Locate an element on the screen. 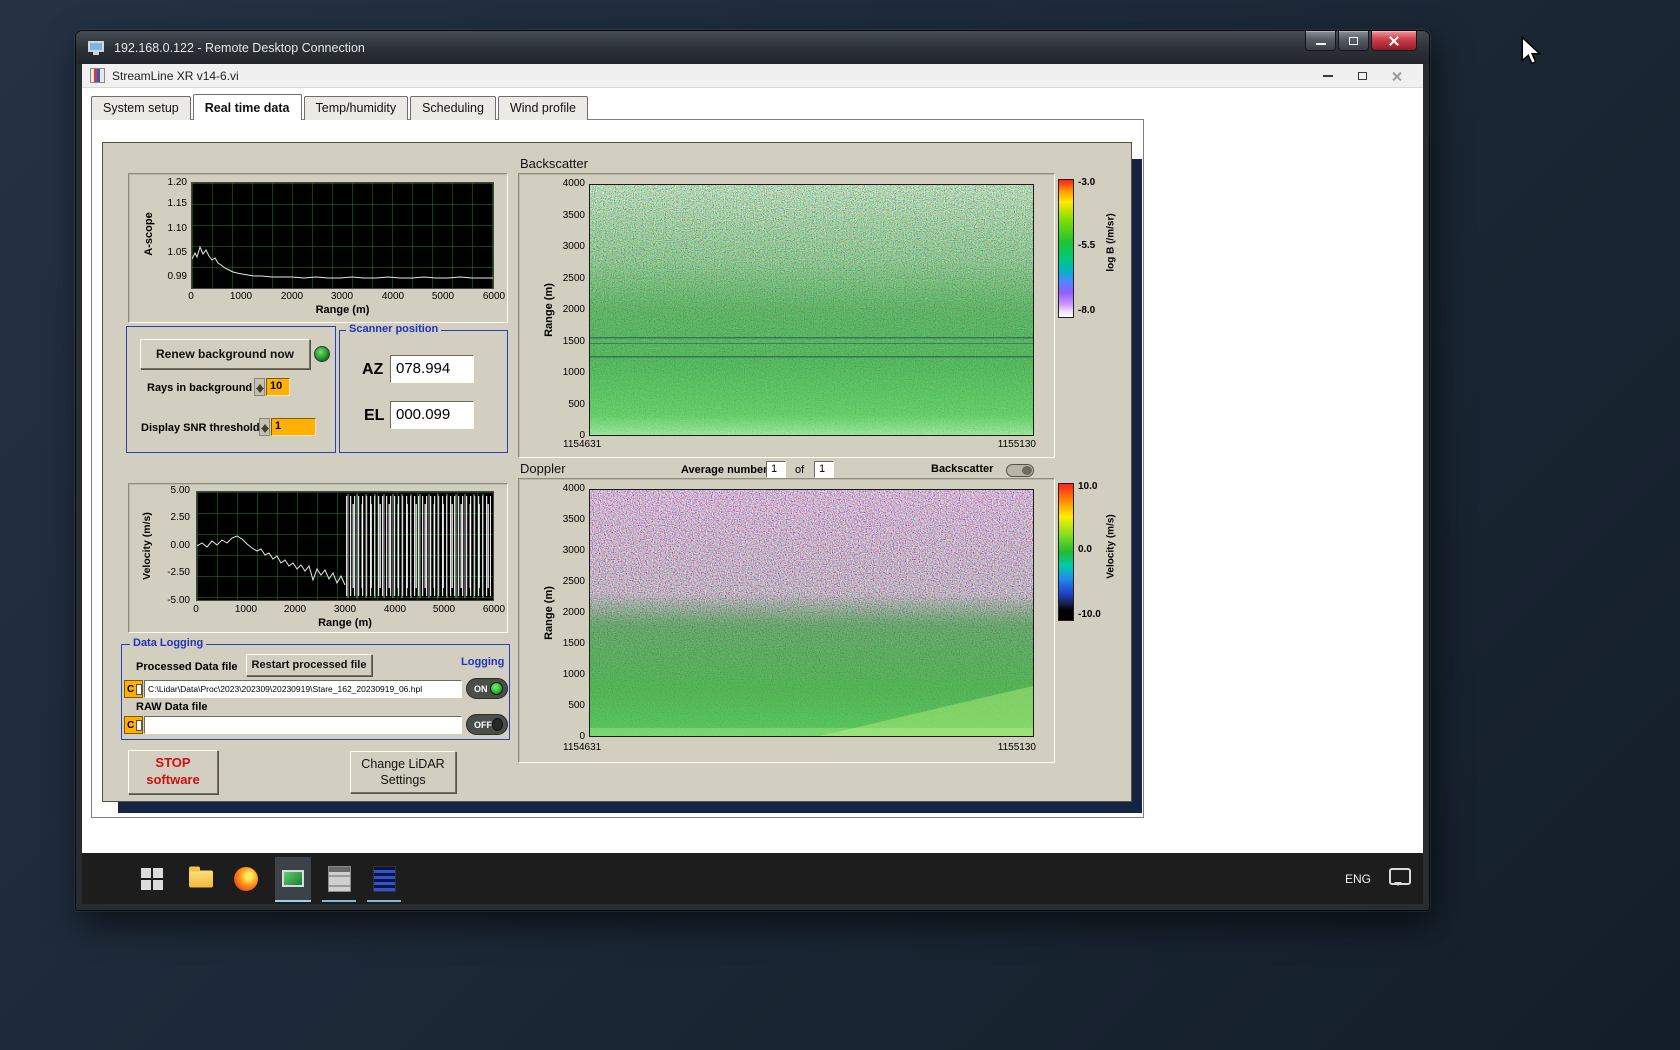 Image resolution: width=1680 pixels, height=1050 pixels. folder-icon is located at coordinates (201, 876).